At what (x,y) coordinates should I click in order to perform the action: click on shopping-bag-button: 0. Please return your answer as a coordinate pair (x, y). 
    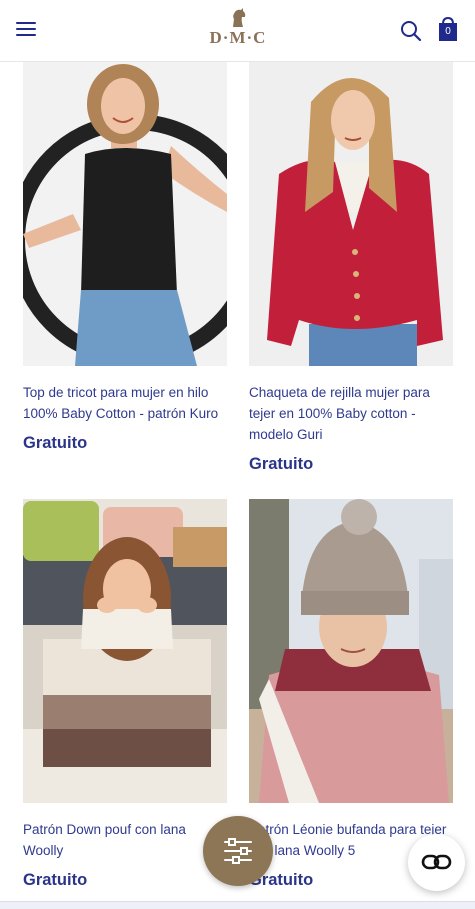
    Looking at the image, I should click on (448, 29).